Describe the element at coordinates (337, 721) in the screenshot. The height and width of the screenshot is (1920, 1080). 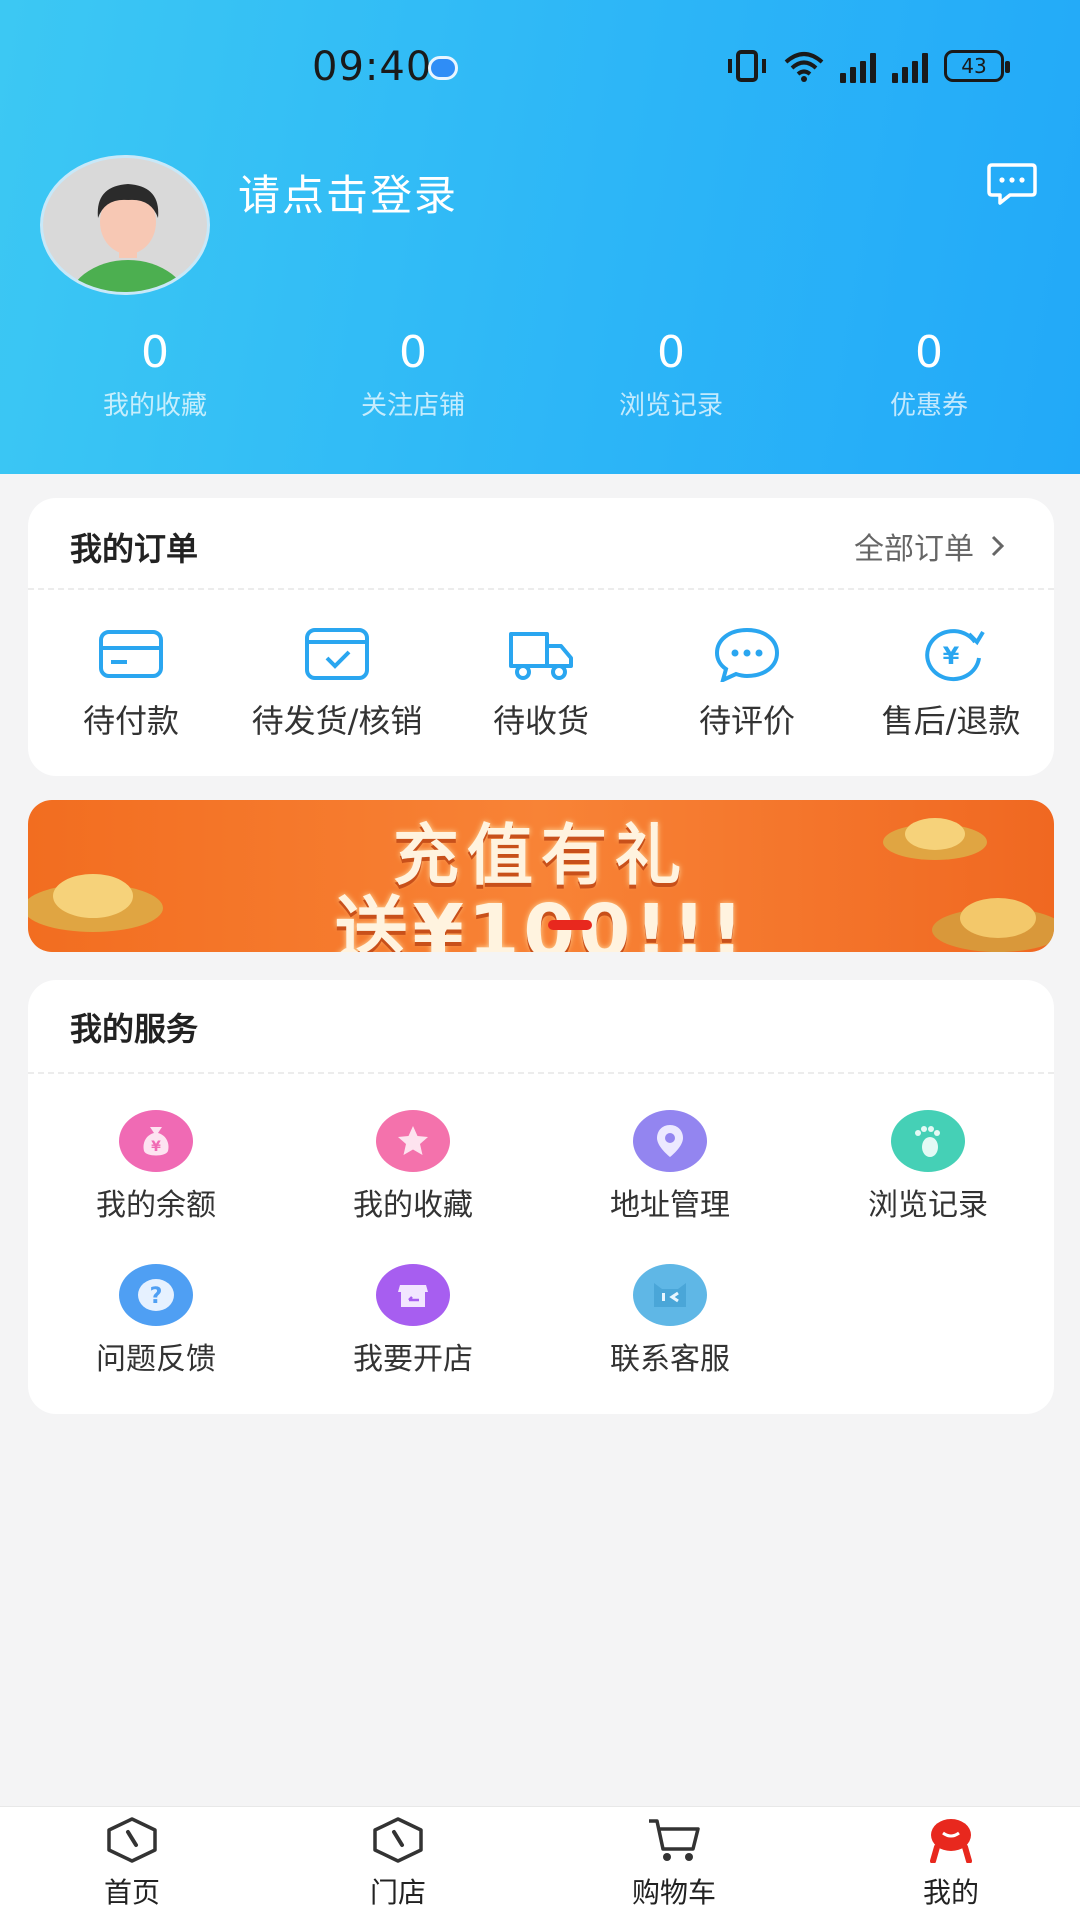
I see `order-label: 待发货/核销` at that location.